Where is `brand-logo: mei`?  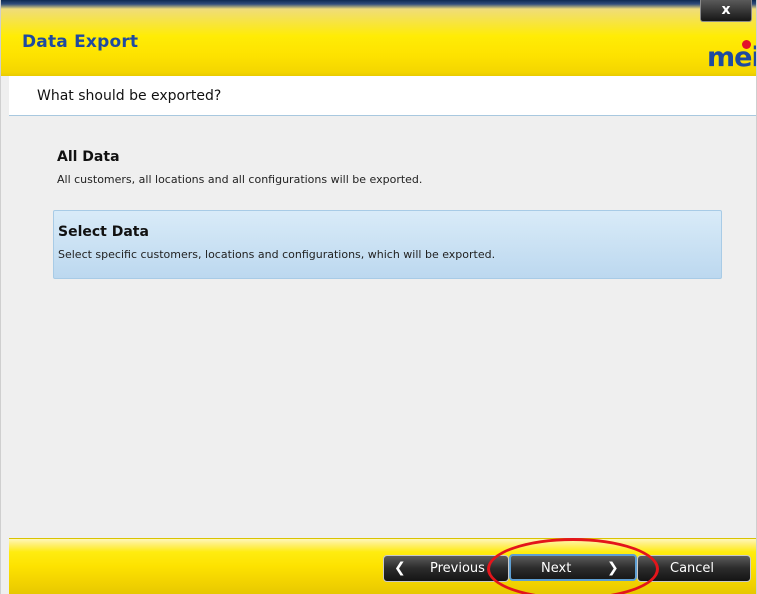 brand-logo: mei is located at coordinates (731, 55).